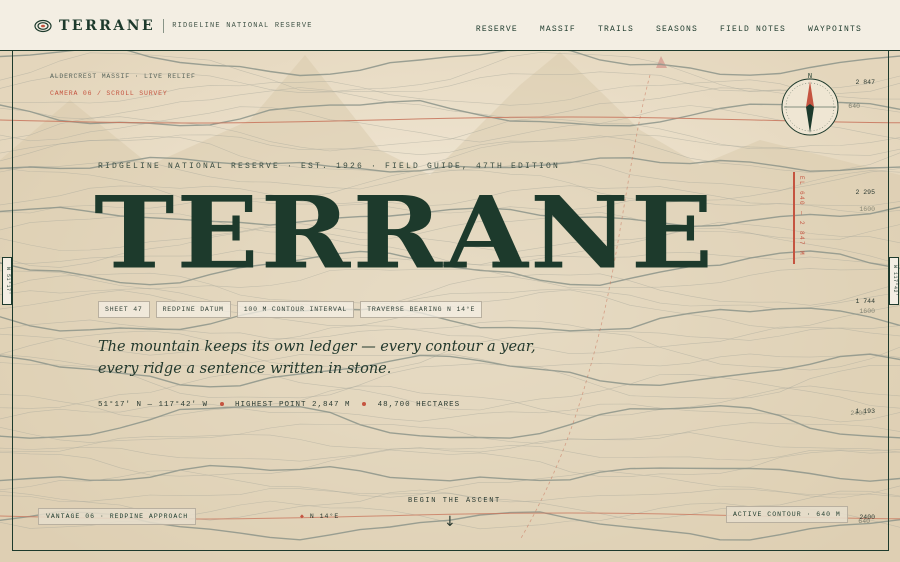 Image resolution: width=900 pixels, height=562 pixels. Describe the element at coordinates (497, 29) in the screenshot. I see `nav-reserve: RESERVE` at that location.